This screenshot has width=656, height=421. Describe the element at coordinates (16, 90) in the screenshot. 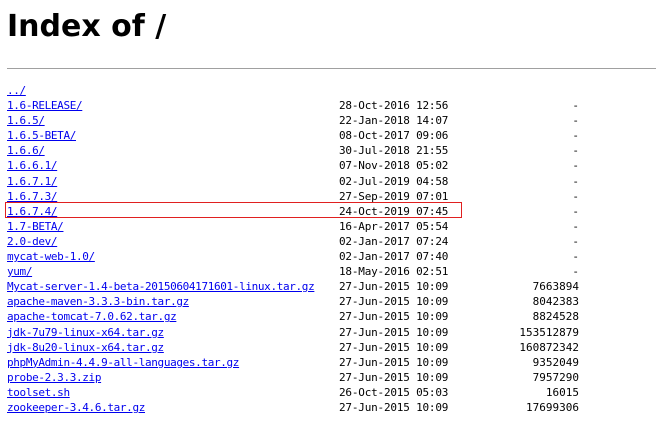

I see `parent-directory-link: ../` at that location.